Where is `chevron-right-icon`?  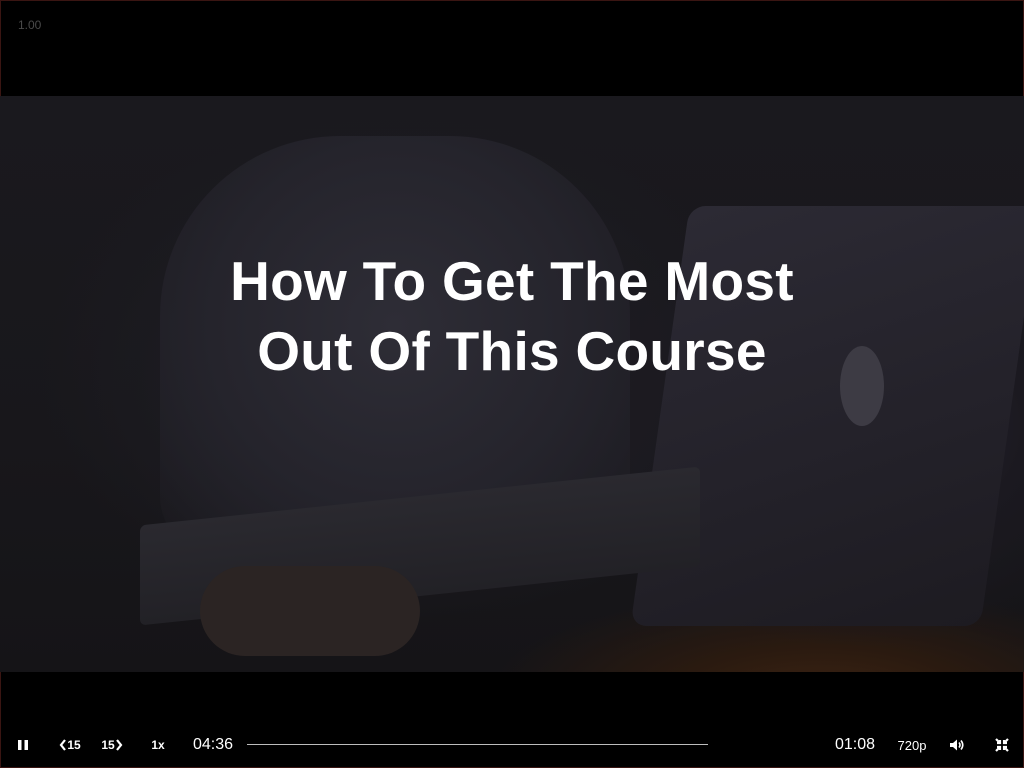
chevron-right-icon is located at coordinates (119, 745).